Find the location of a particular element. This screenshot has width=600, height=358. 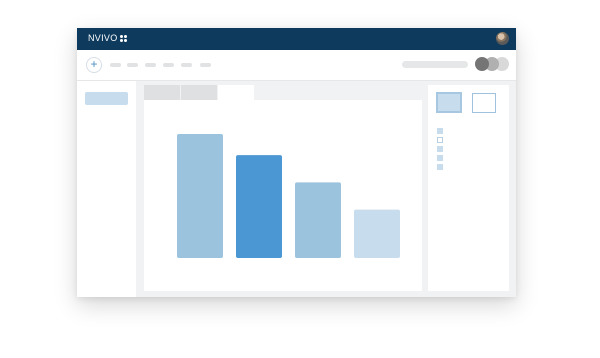

logo-text: NVIVO is located at coordinates (103, 38).